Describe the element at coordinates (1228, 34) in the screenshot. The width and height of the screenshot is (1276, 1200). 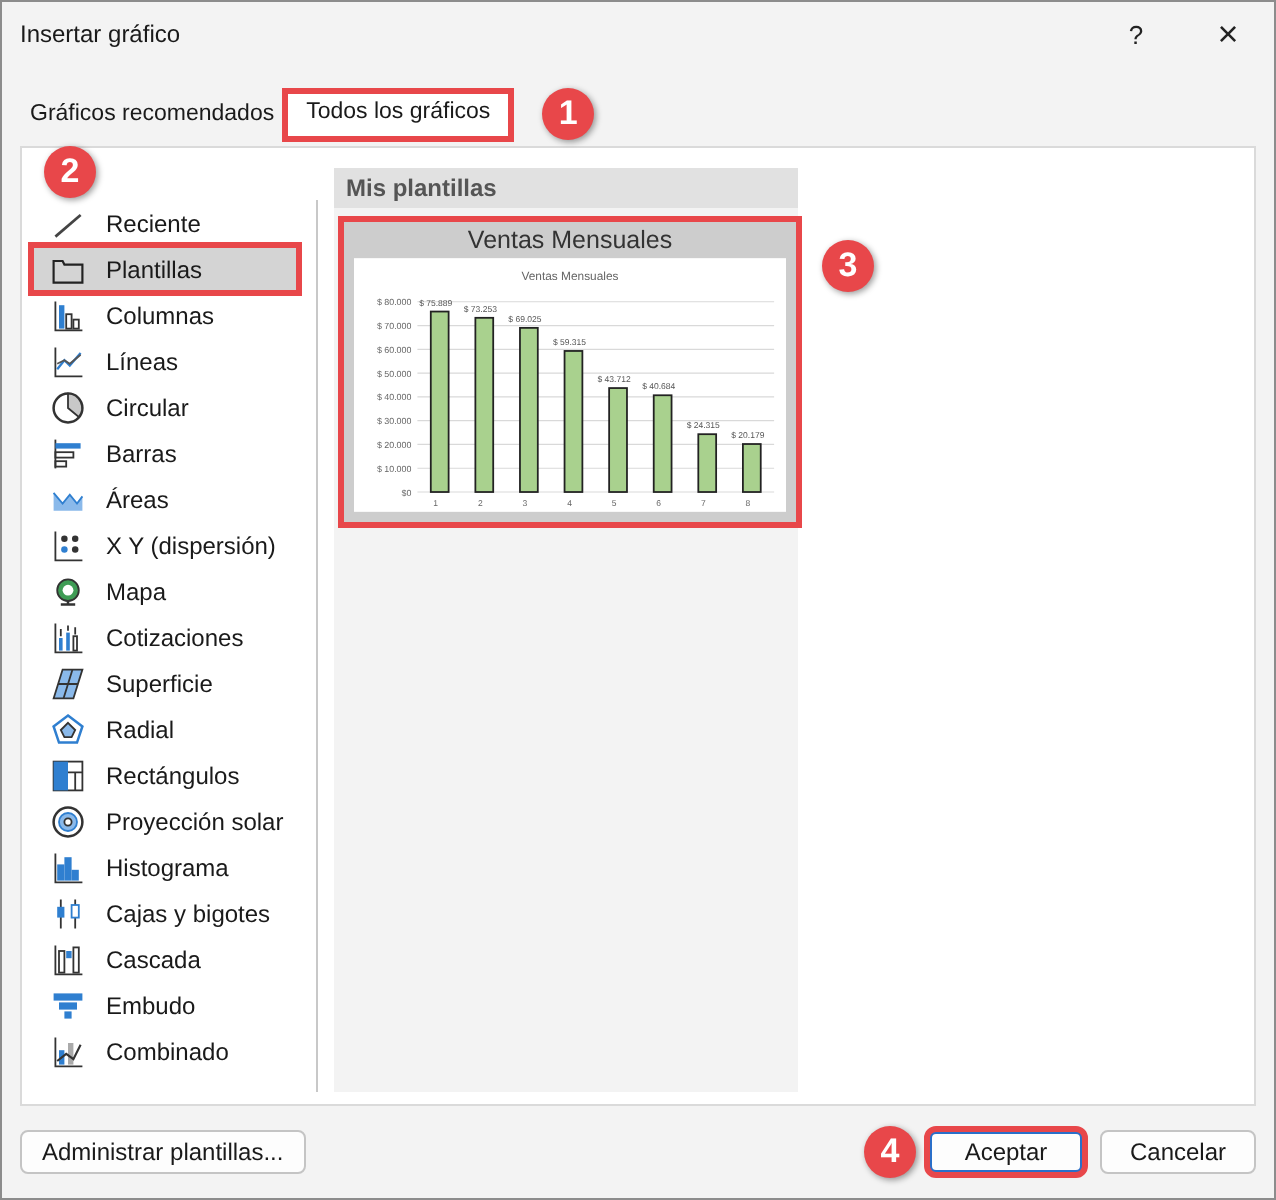
I see `close-button: ×` at that location.